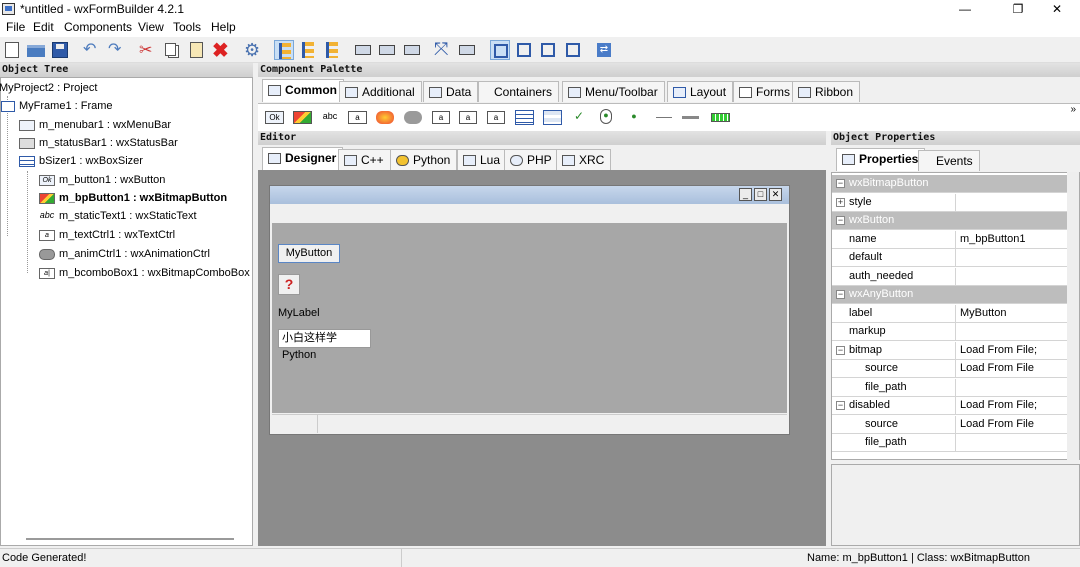 This screenshot has width=1080, height=567. Describe the element at coordinates (500, 50) in the screenshot. I see `border-left-icon` at that location.